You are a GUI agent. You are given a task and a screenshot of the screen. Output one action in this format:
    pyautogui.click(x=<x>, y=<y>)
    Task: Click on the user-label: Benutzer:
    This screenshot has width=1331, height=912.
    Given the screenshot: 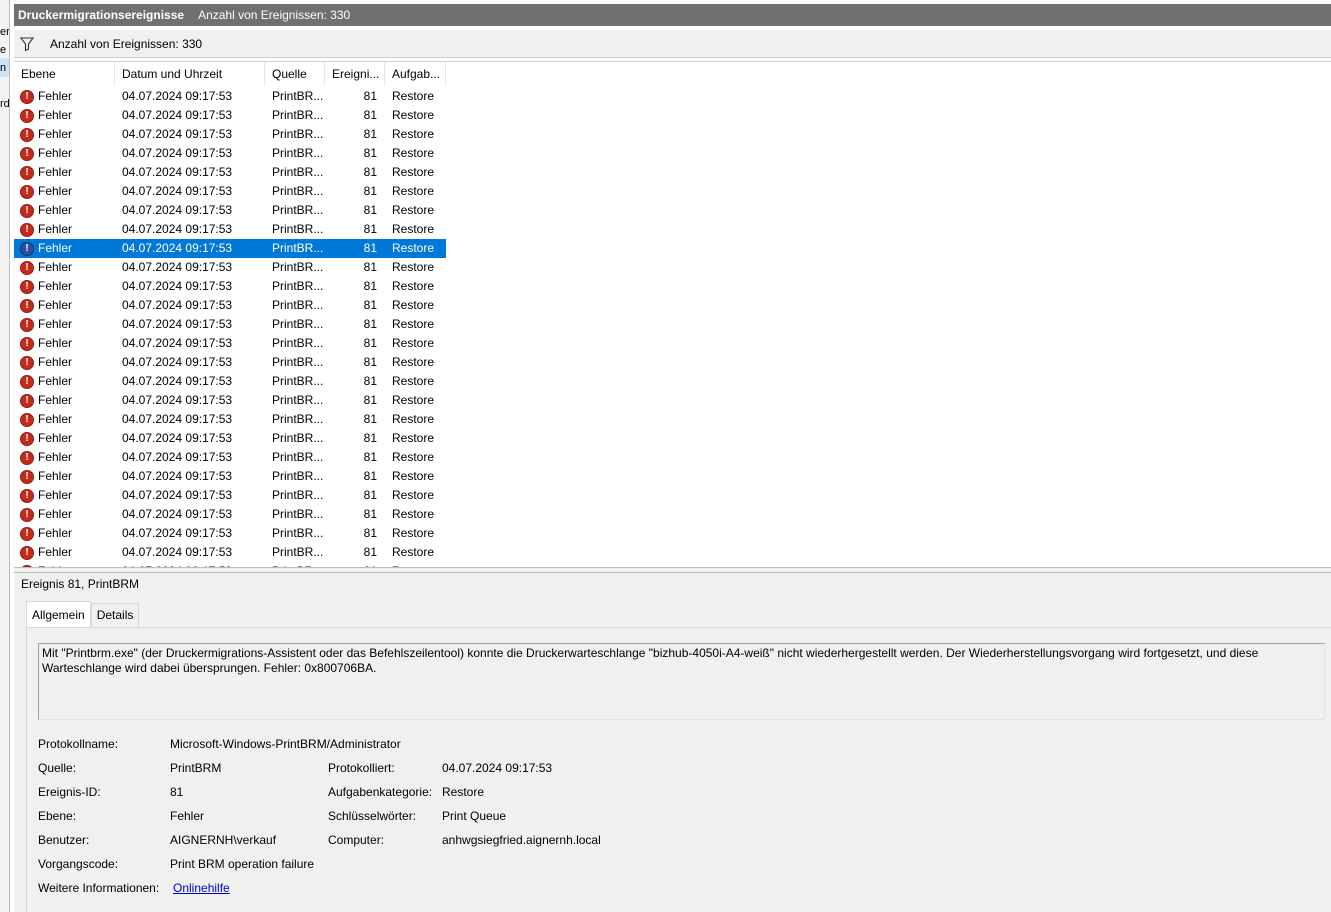 What is the action you would take?
    pyautogui.click(x=64, y=840)
    